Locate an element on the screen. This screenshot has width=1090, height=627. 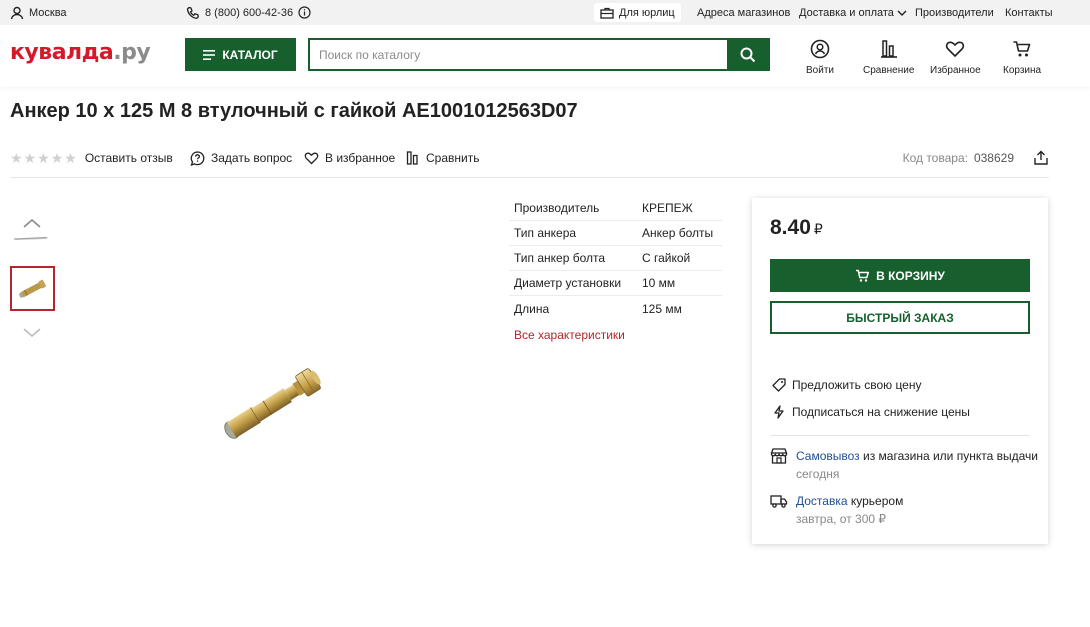
leave-review-link: ★ ★ ★ ★ ★ Оставить отзыв is located at coordinates (91, 158).